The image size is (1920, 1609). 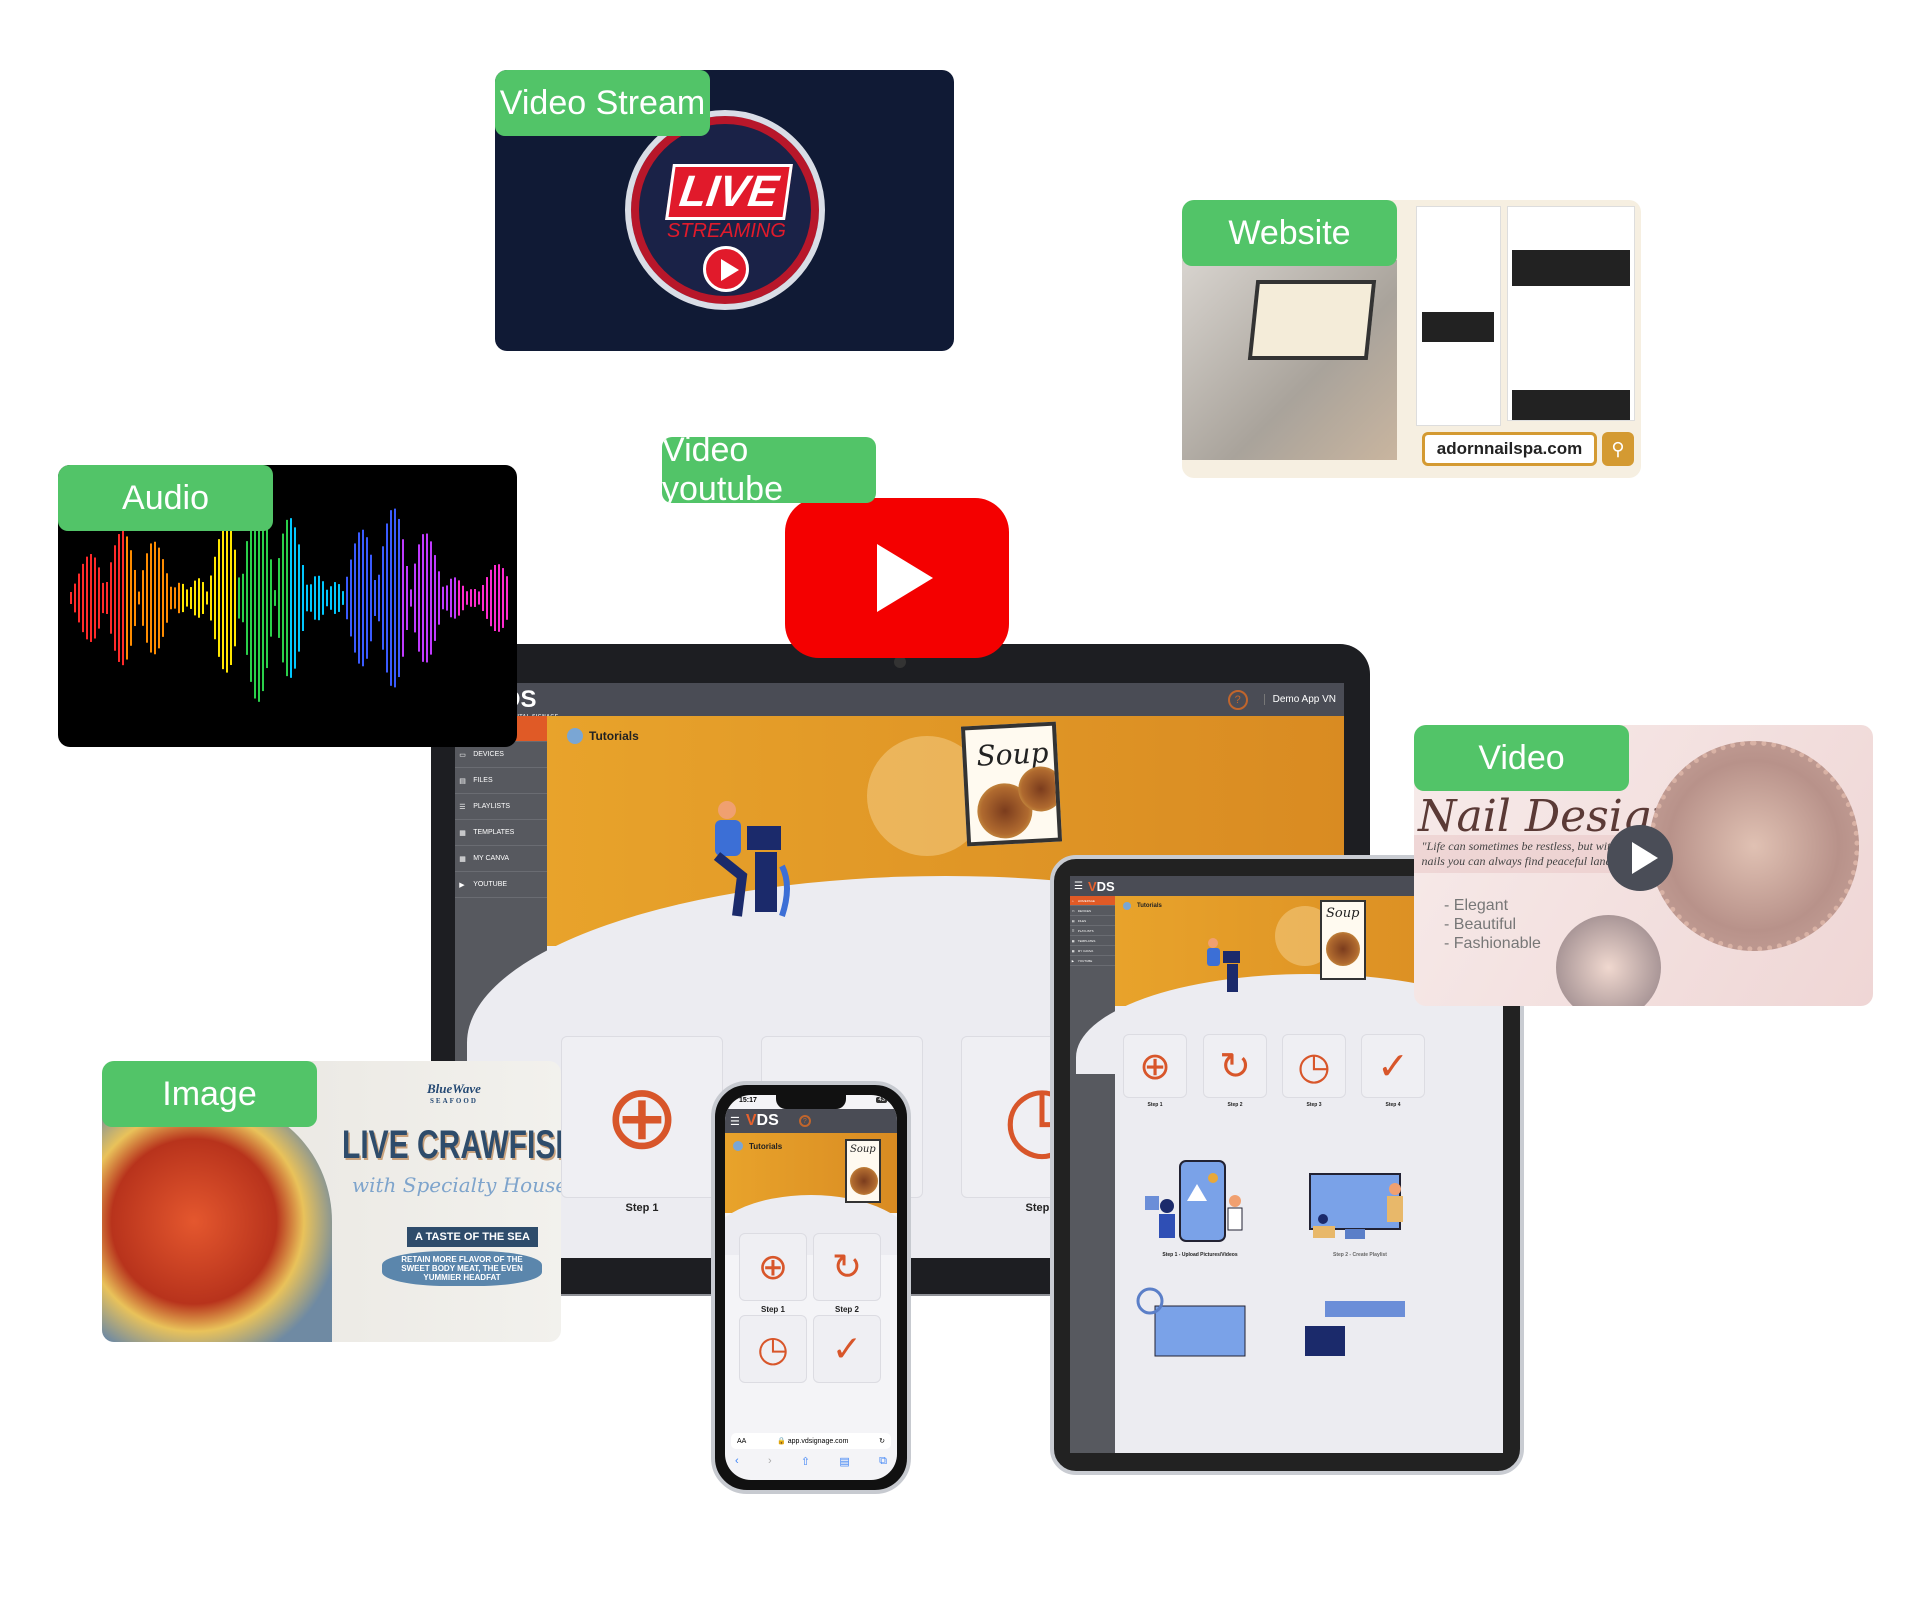 I want to click on audio-card: Audio, so click(x=287, y=606).